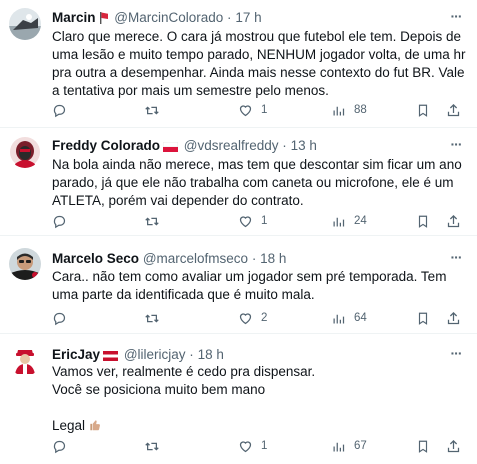 This screenshot has width=477, height=464. I want to click on display-name: Marcin, so click(74, 17).